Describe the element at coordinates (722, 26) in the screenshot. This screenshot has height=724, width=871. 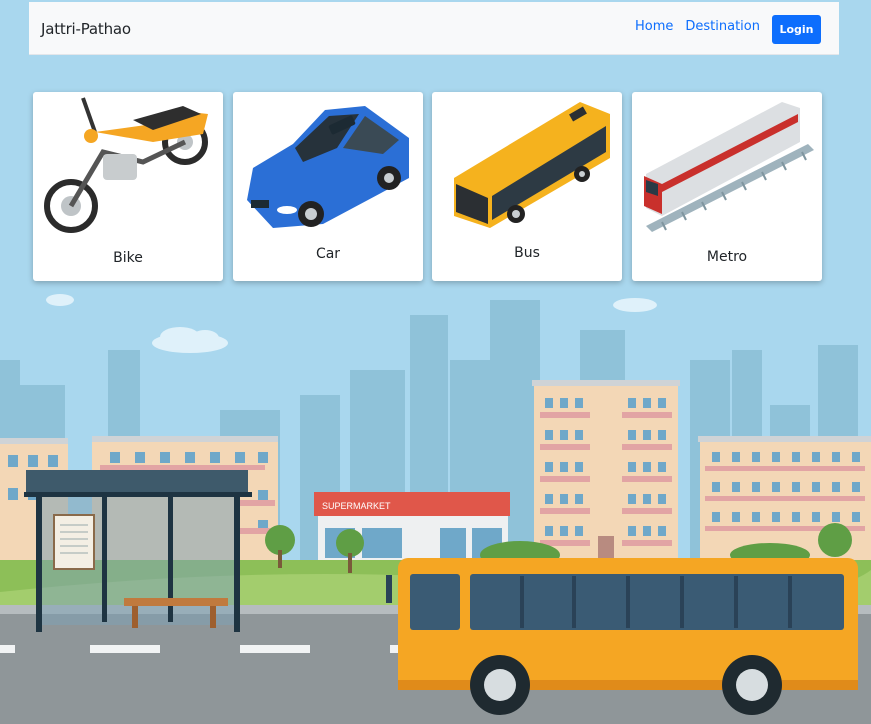
I see `nav-link-destination: Destination` at that location.